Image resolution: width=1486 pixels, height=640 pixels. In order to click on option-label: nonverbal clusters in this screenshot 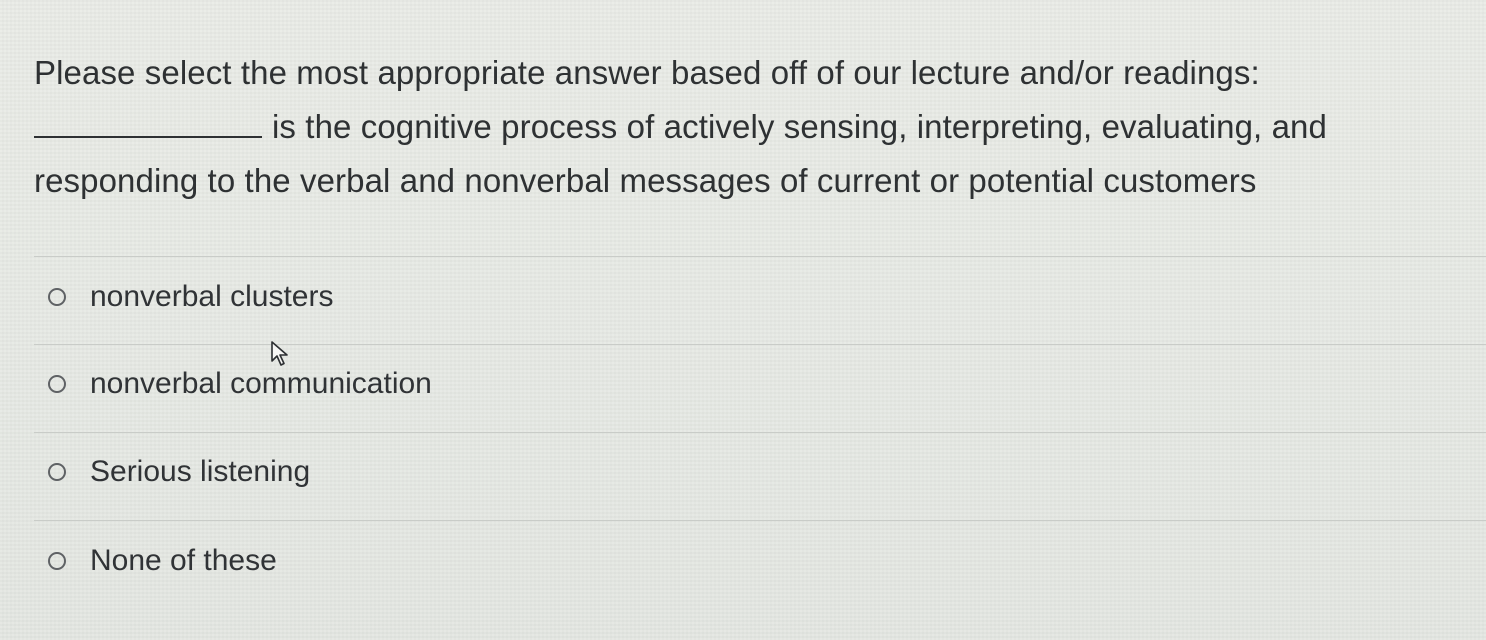, I will do `click(212, 296)`.